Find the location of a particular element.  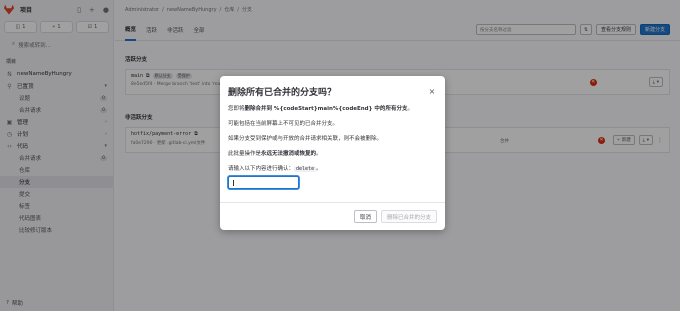

confirm-instruction: 请输入以下内容进行确认： delete。 is located at coordinates (275, 169).